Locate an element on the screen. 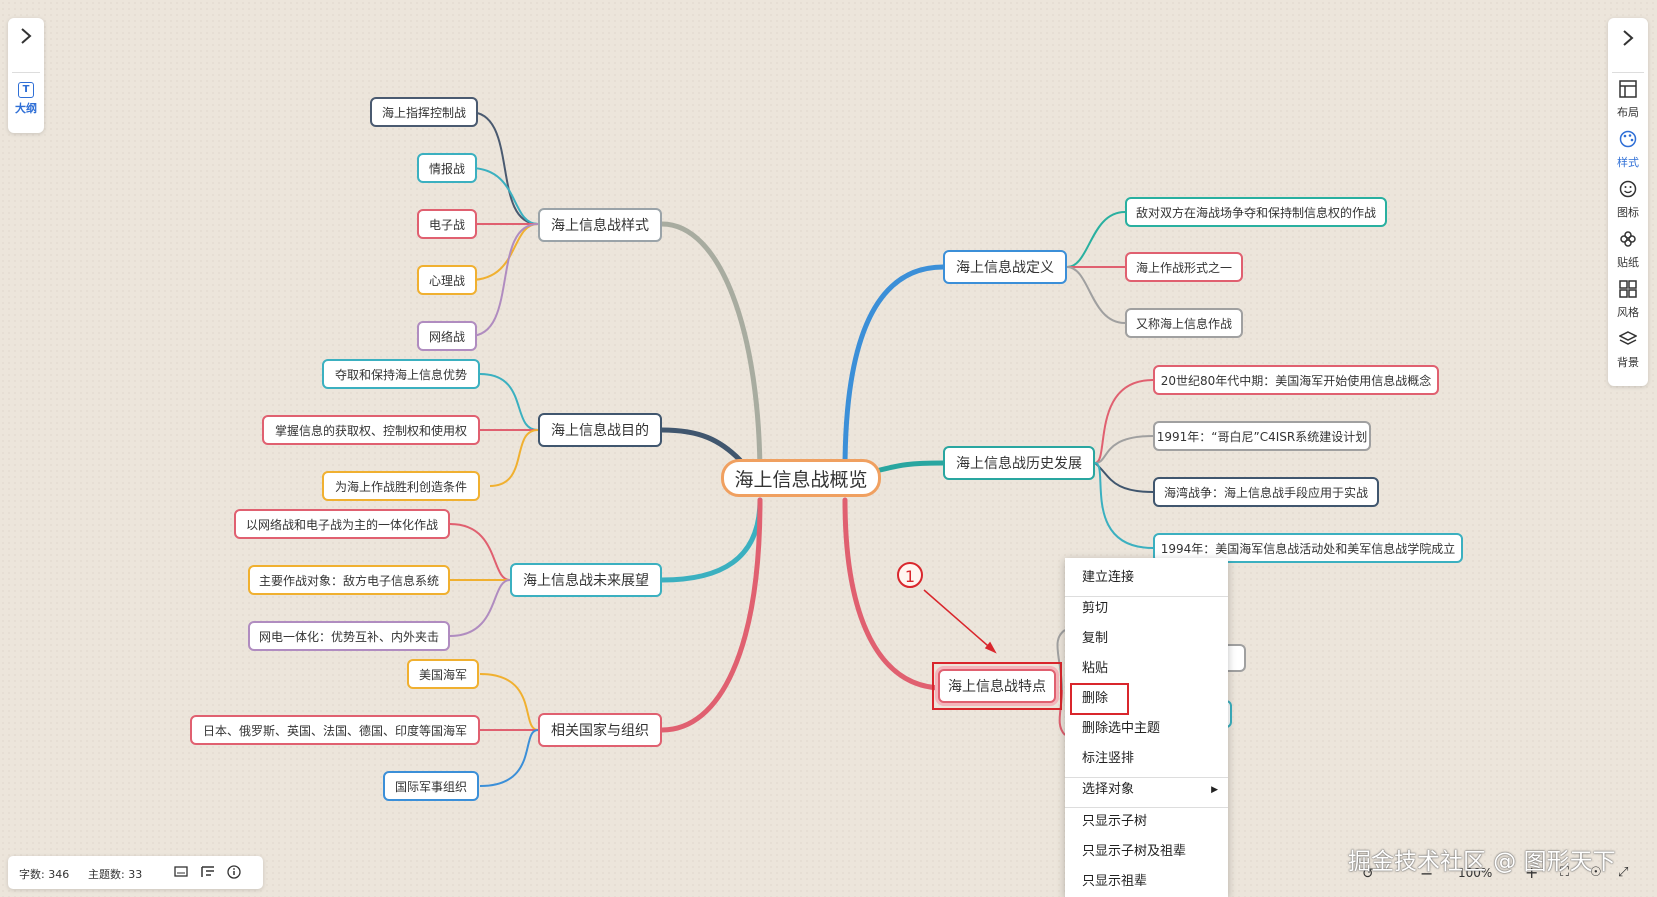  left-sidebar: T 大纲 is located at coordinates (26, 75).